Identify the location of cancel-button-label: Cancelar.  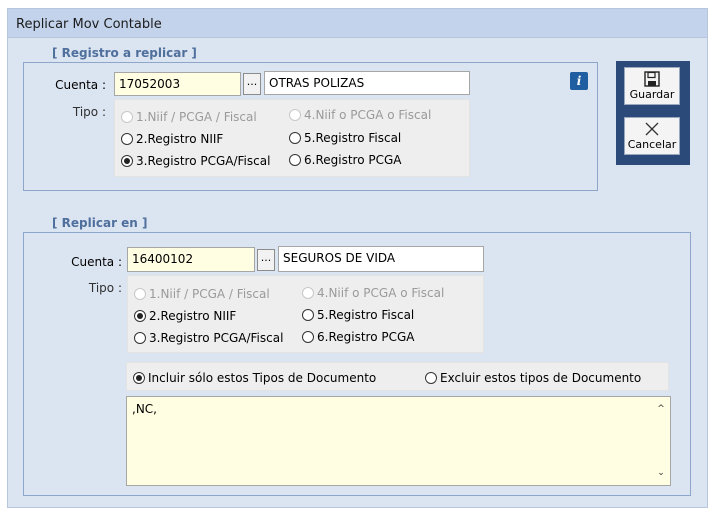
(652, 144).